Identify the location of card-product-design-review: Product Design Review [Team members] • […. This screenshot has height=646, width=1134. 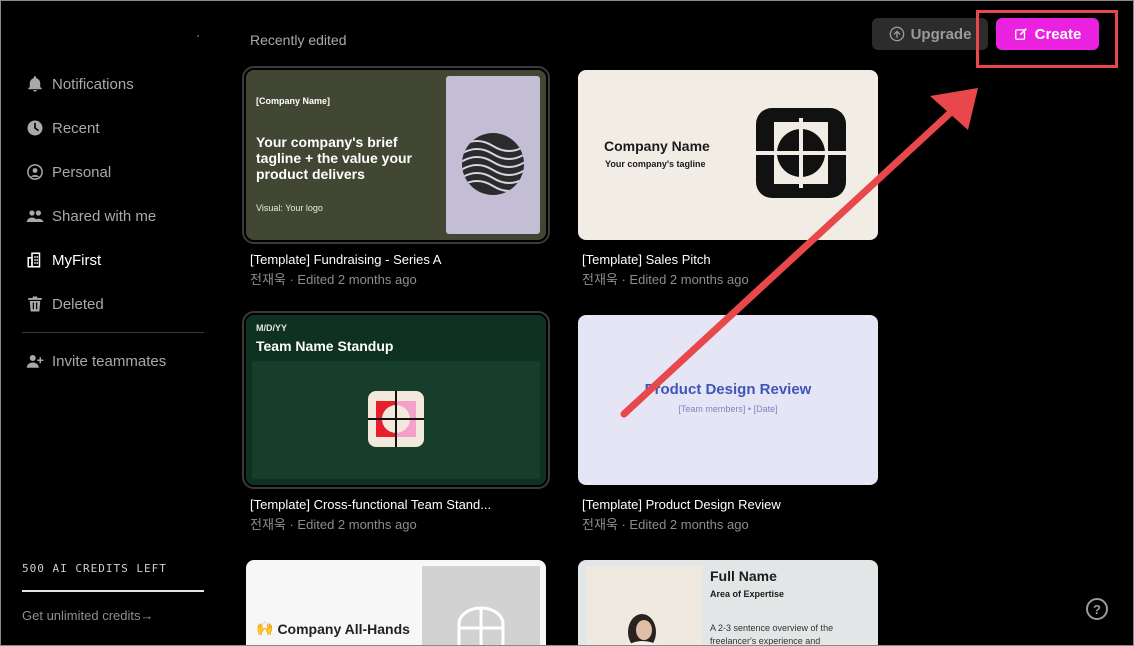
(728, 424).